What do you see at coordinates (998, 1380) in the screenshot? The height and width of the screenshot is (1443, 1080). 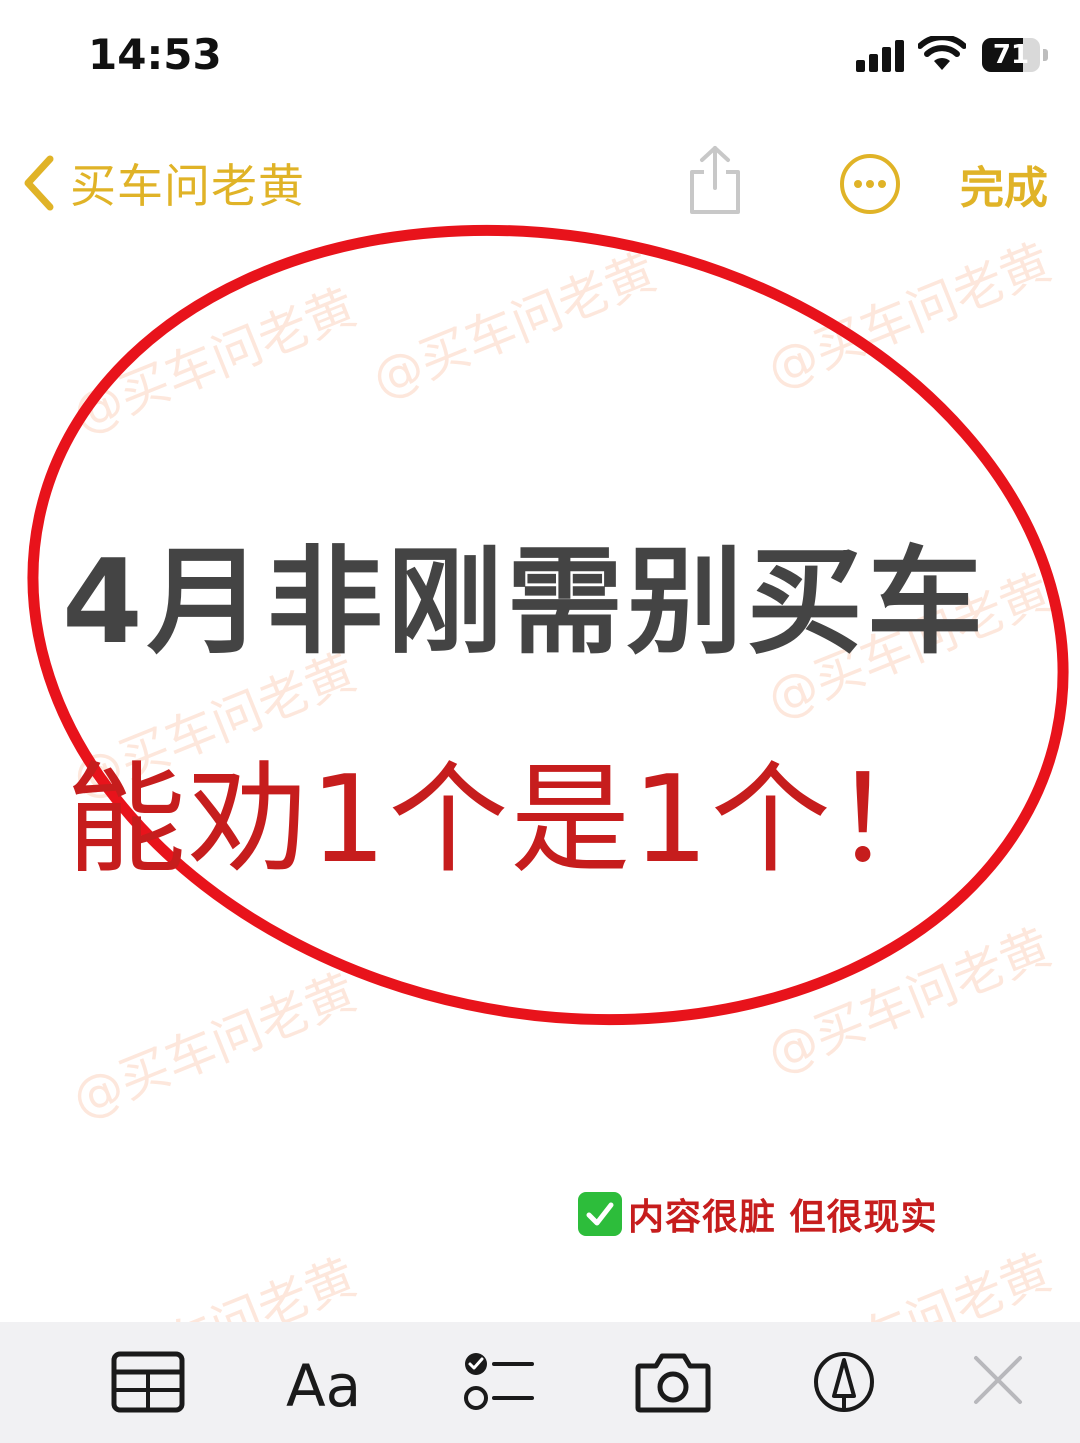 I see `close-icon` at bounding box center [998, 1380].